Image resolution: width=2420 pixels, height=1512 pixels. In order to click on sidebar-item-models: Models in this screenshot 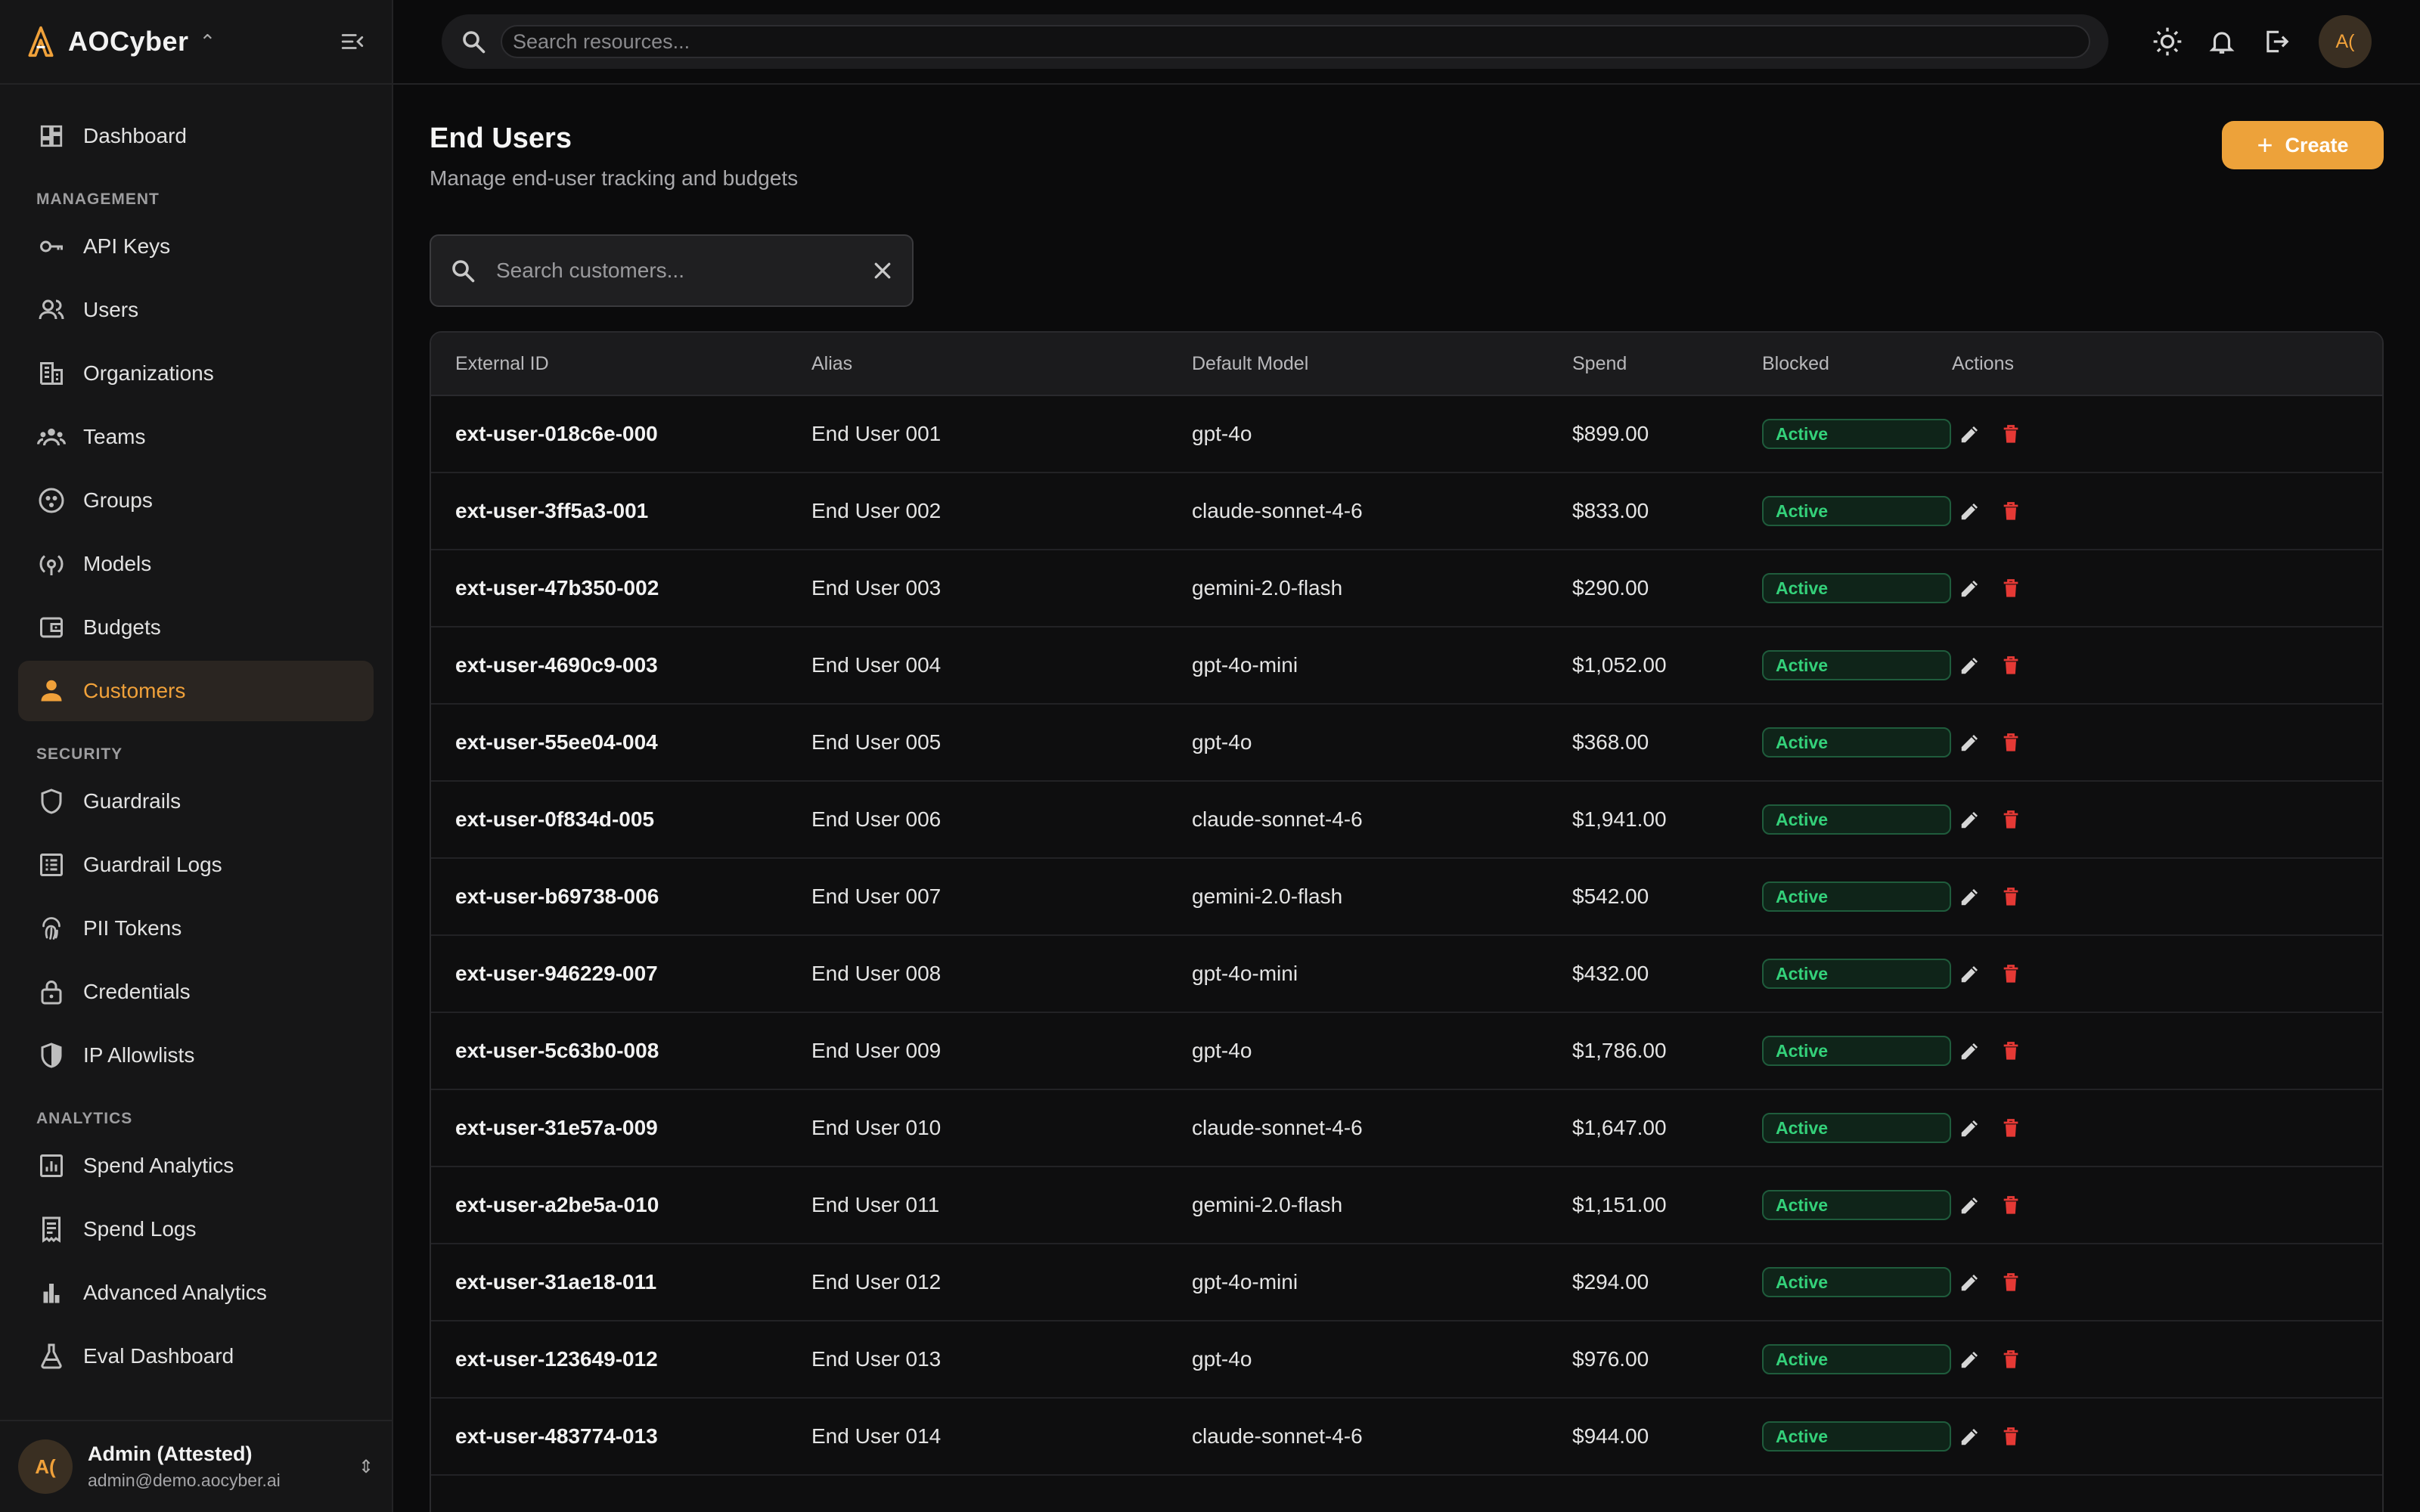, I will do `click(196, 564)`.